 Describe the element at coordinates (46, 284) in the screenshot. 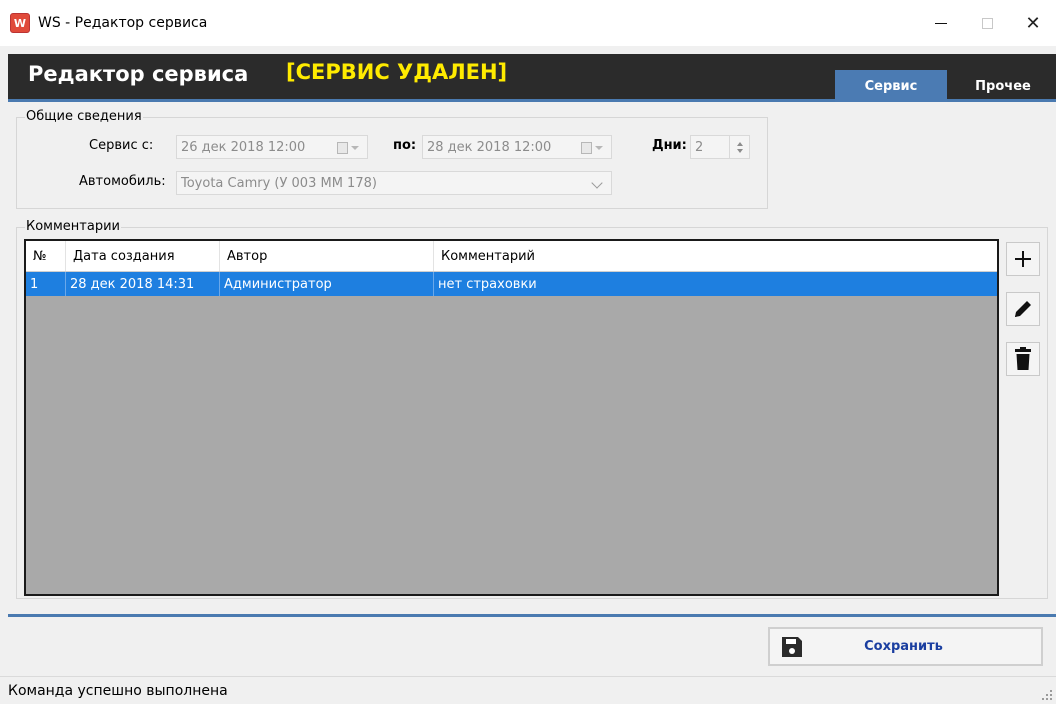

I see `cell-number: 1` at that location.